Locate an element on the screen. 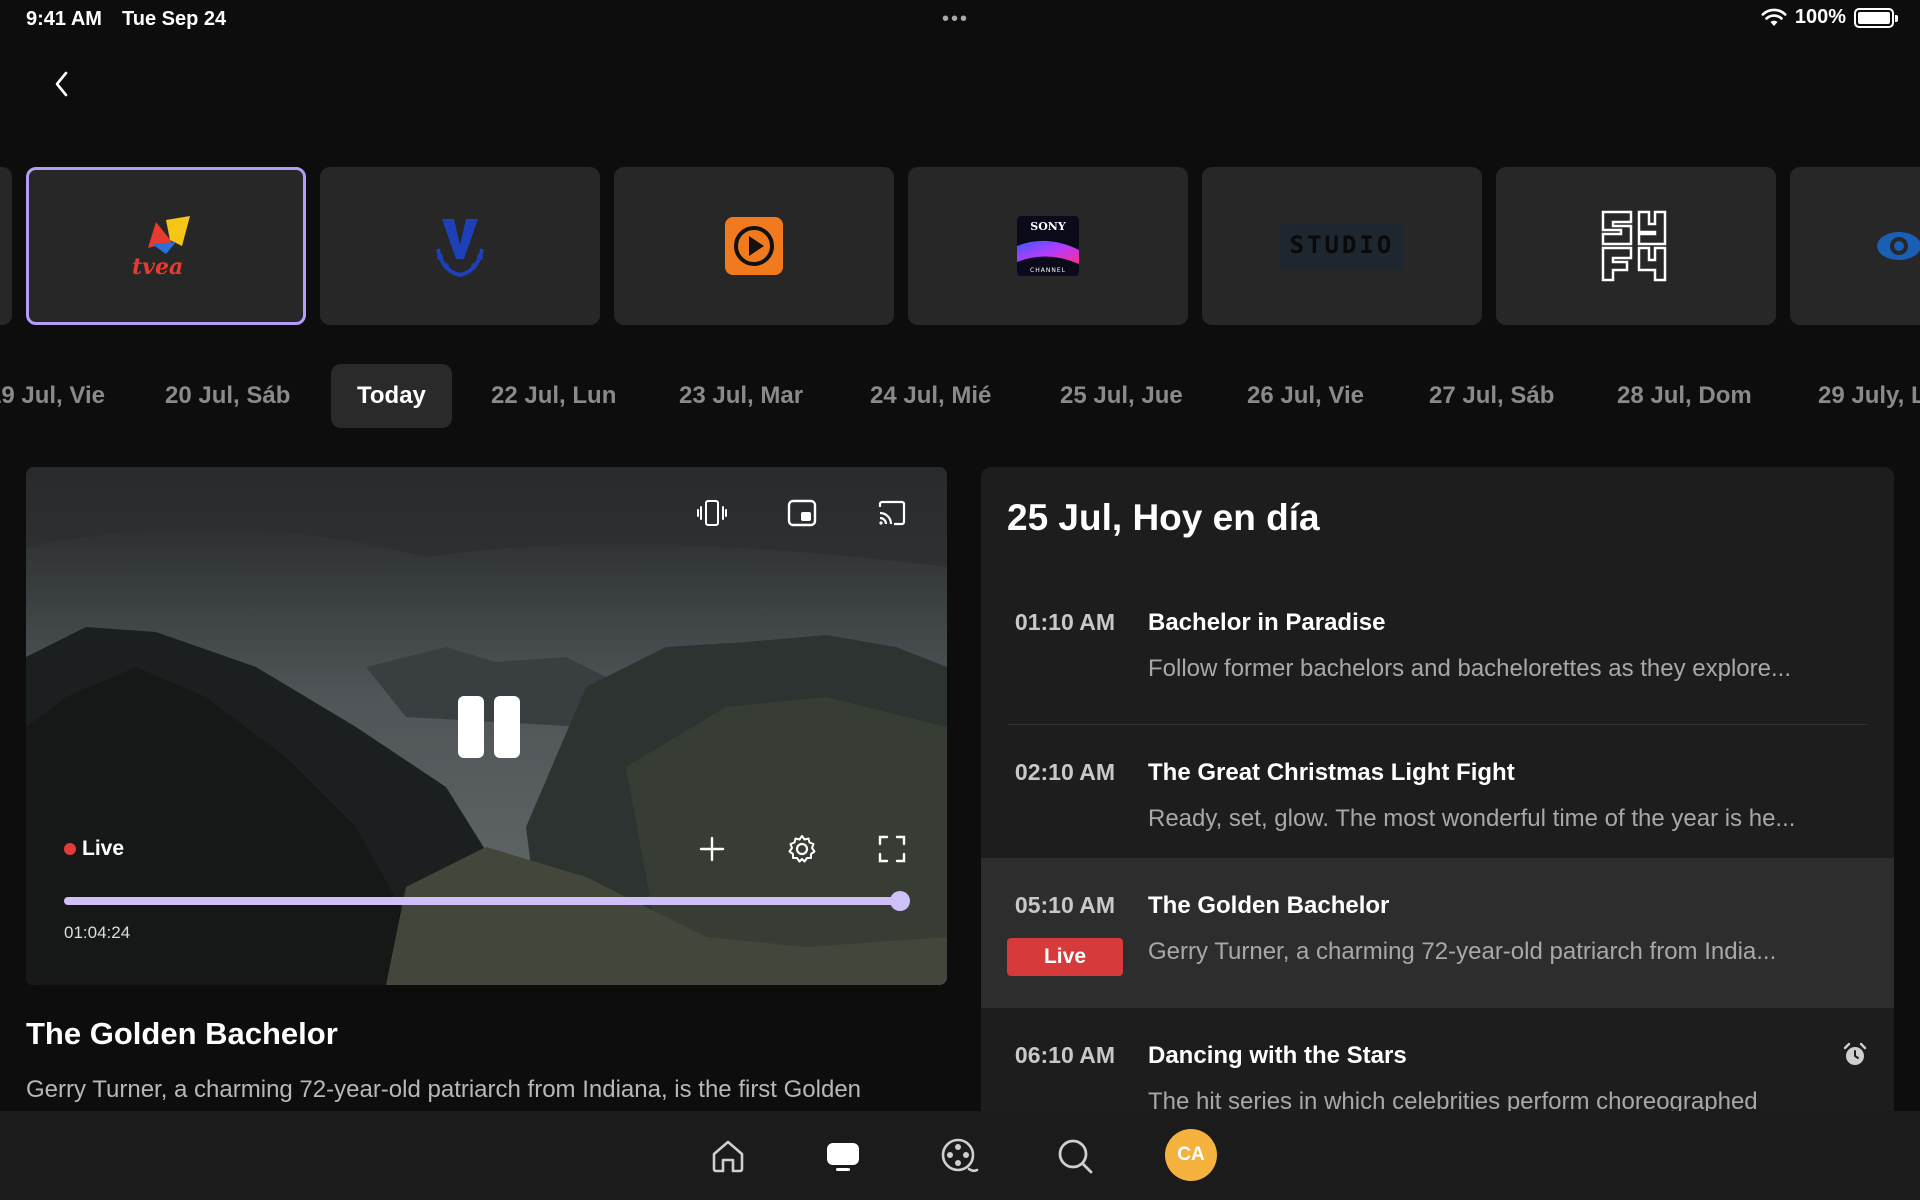 Image resolution: width=1920 pixels, height=1200 pixels. settings-button is located at coordinates (802, 849).